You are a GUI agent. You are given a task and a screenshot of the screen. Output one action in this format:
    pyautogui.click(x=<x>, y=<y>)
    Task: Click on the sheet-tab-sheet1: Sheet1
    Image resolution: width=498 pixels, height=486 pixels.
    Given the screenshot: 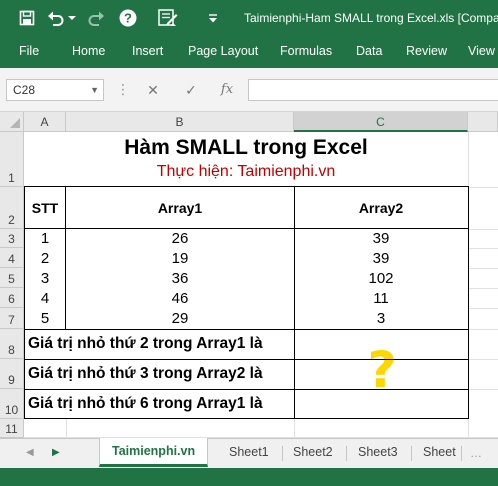 What is the action you would take?
    pyautogui.click(x=249, y=452)
    